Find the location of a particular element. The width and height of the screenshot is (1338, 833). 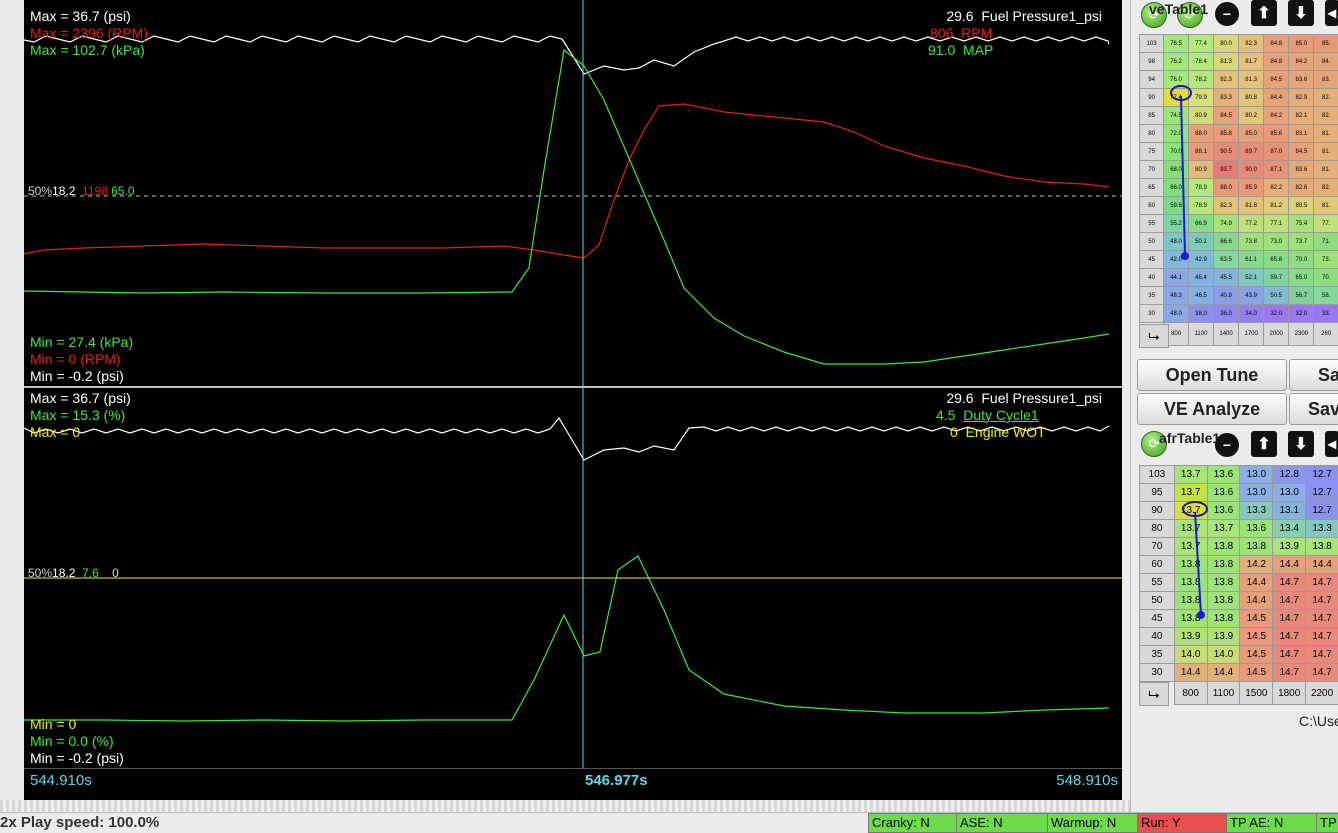

table-cell: 78.9 is located at coordinates (1200, 206).